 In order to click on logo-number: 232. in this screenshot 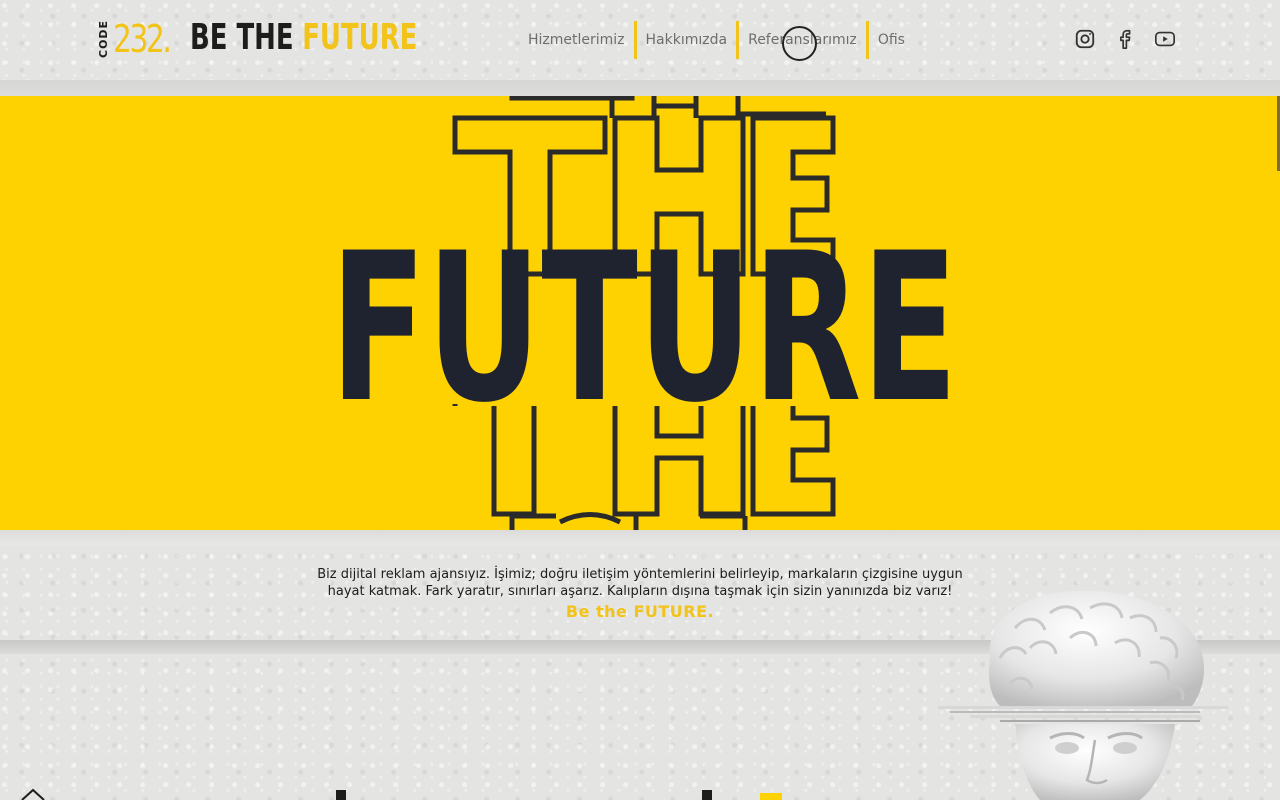, I will do `click(142, 39)`.